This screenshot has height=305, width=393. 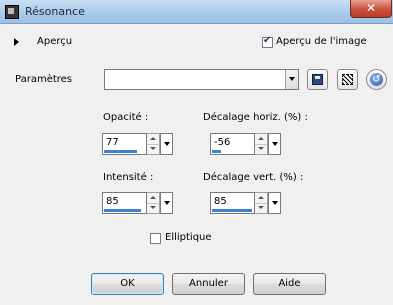 I want to click on v-offset-label: Décalage vert. (%) :, so click(x=253, y=177).